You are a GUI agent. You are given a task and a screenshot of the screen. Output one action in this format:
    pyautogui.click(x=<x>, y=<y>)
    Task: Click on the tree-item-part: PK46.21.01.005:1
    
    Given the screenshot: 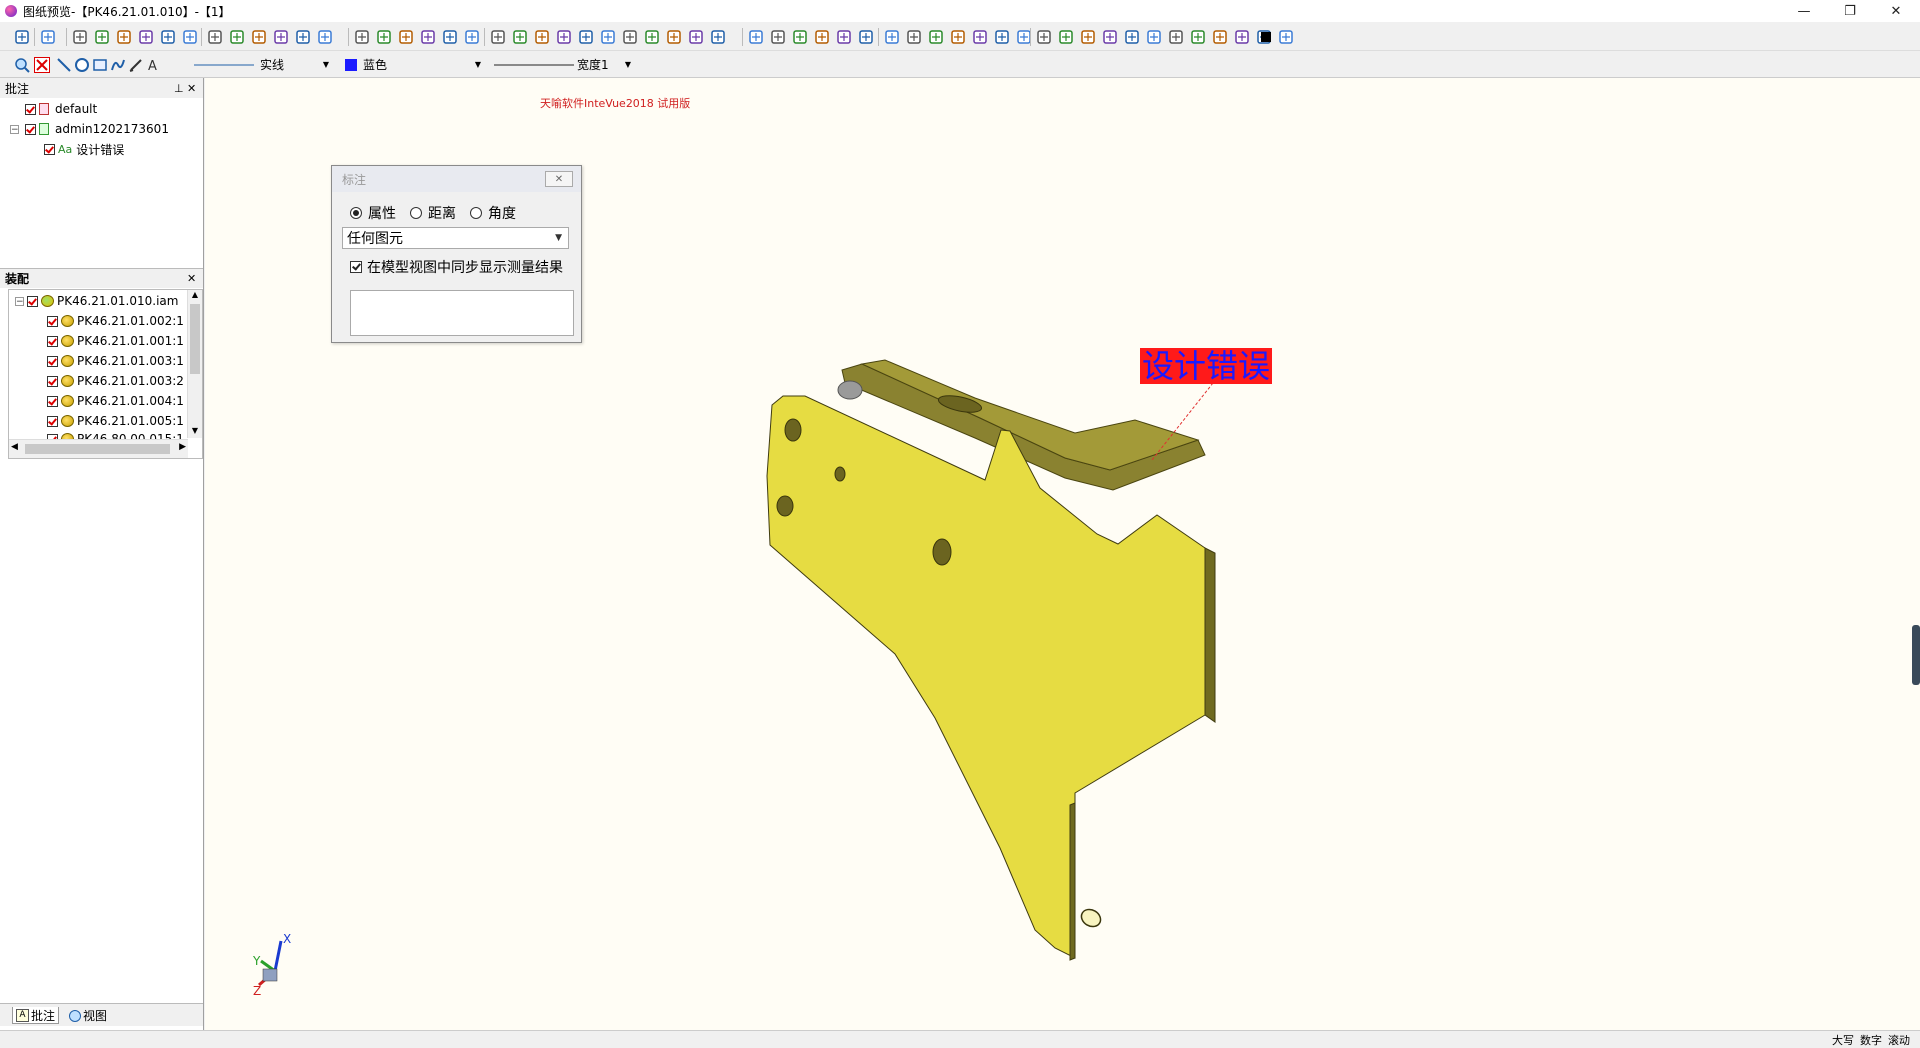 What is the action you would take?
    pyautogui.click(x=115, y=421)
    